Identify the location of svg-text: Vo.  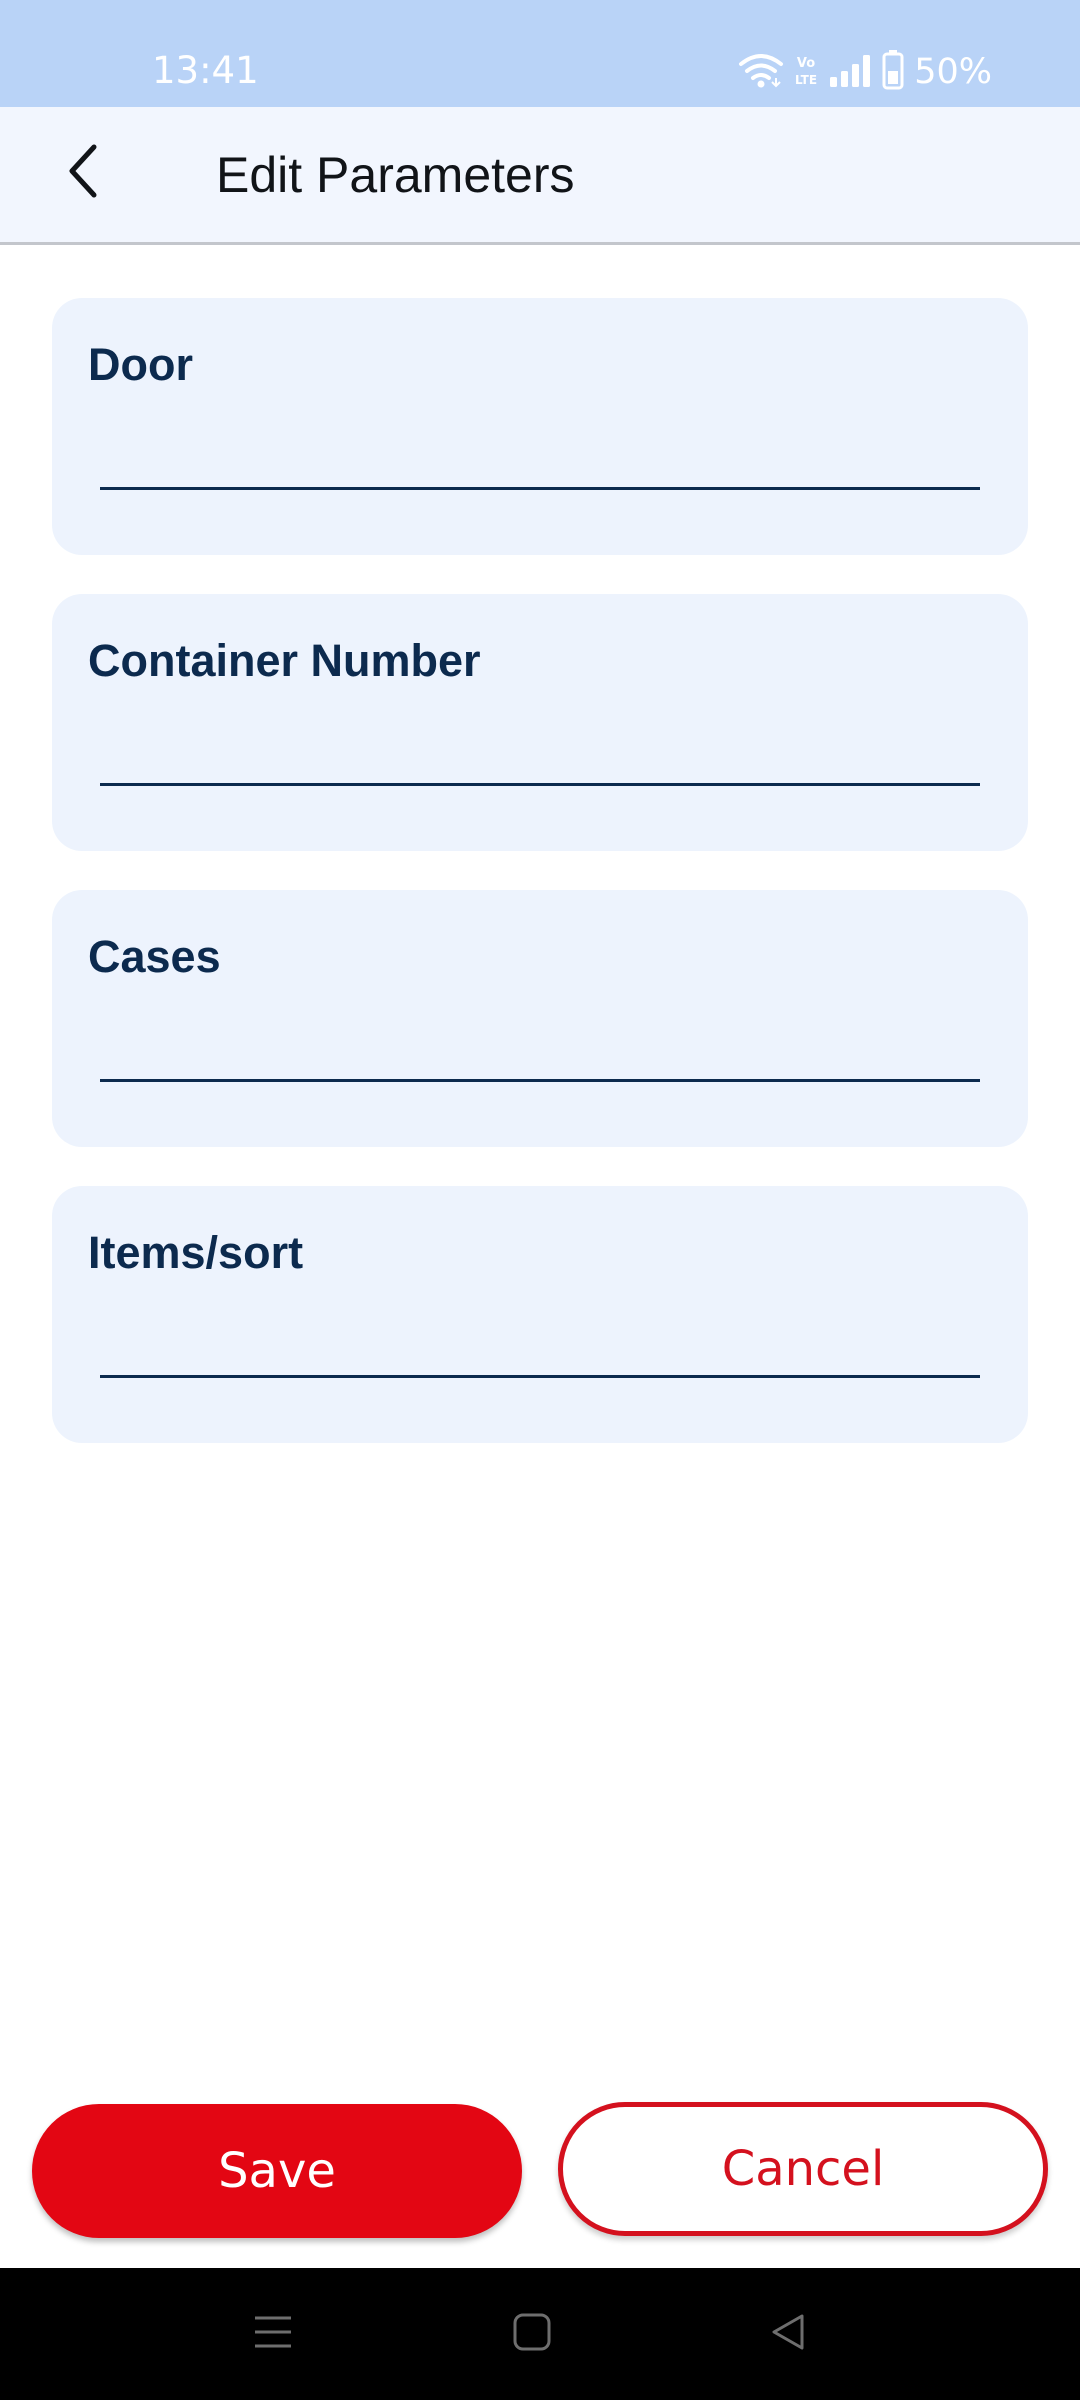
(806, 63).